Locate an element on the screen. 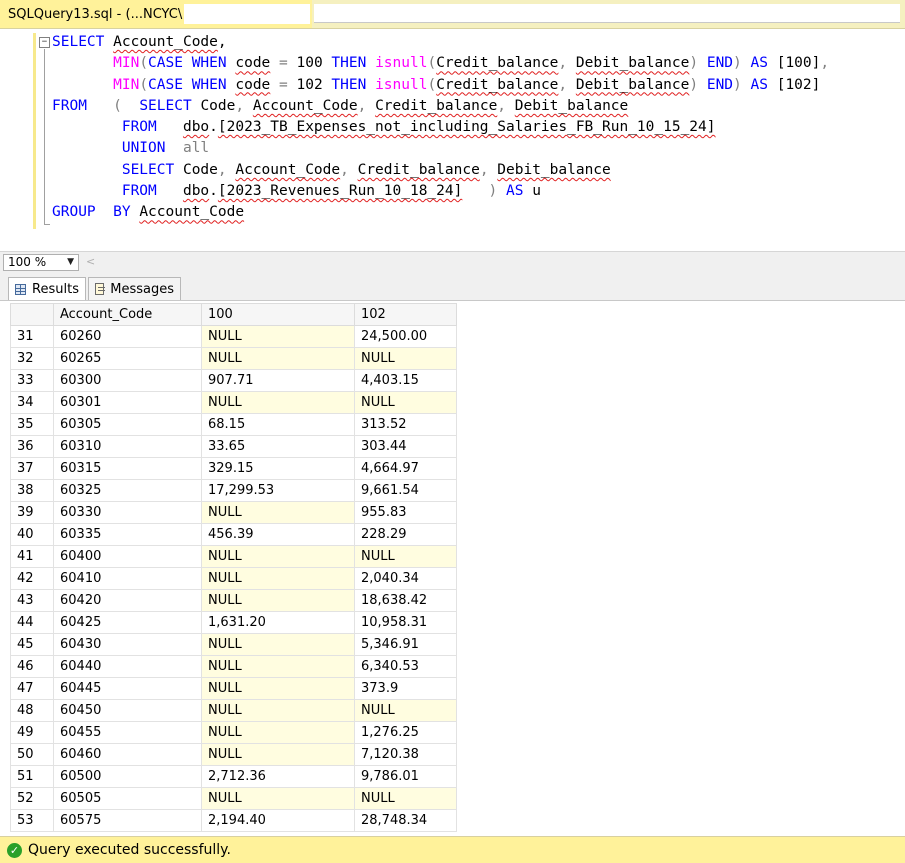 This screenshot has height=863, width=905. dropdown-arrow-icon: ▼ is located at coordinates (70, 262).